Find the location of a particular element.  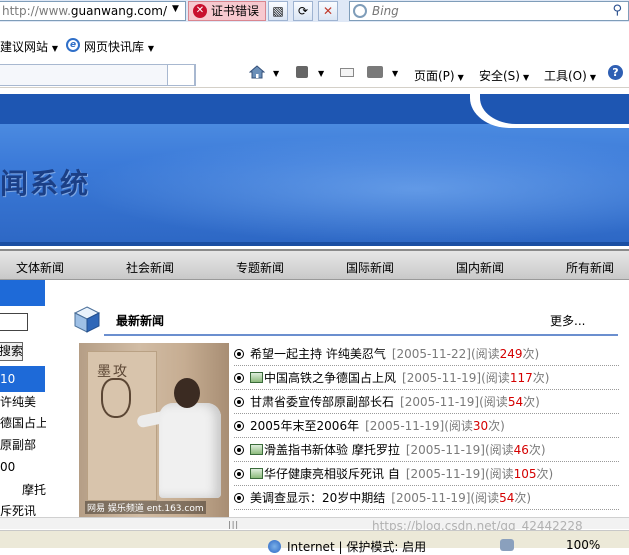

feeds-dropdown-icon: ▼ is located at coordinates (321, 73).